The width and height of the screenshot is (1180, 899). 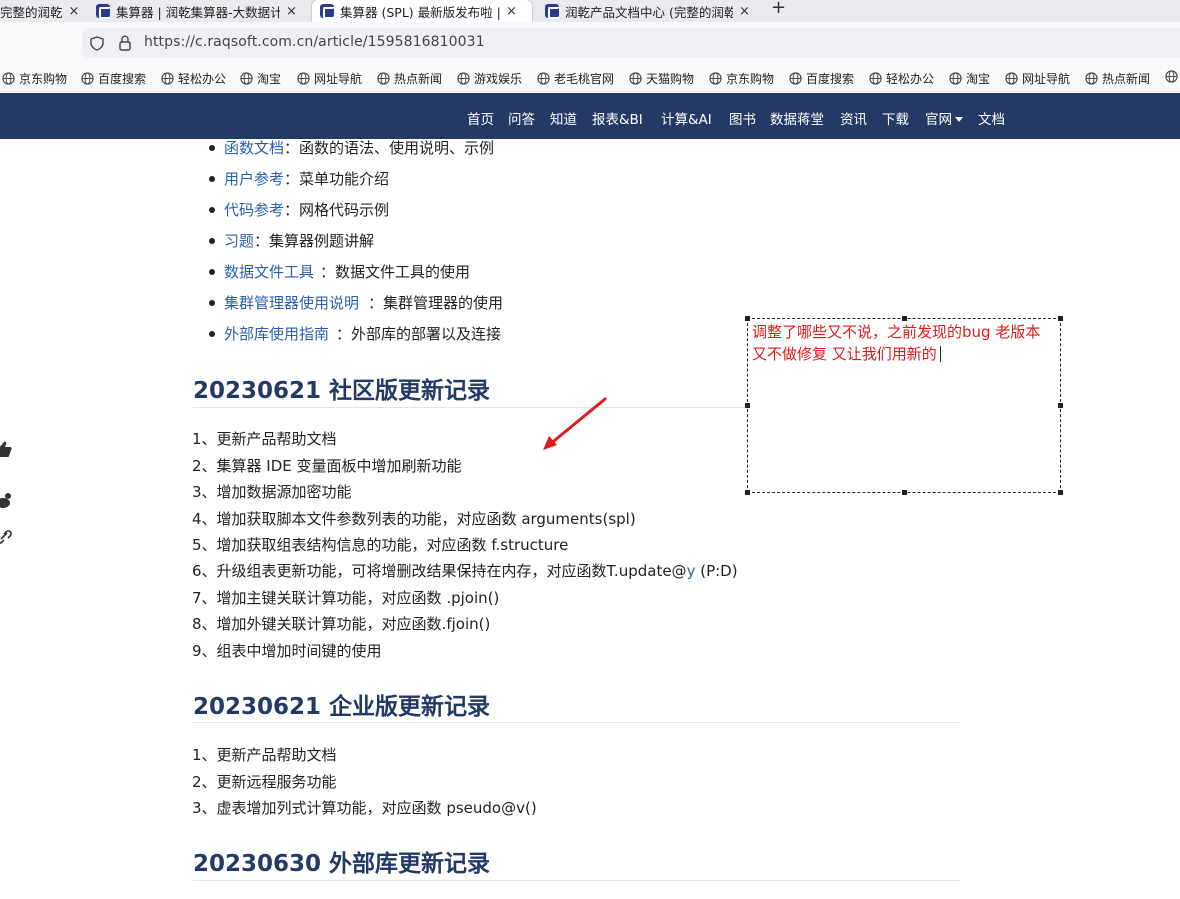 What do you see at coordinates (97, 43) in the screenshot?
I see `shield-icon` at bounding box center [97, 43].